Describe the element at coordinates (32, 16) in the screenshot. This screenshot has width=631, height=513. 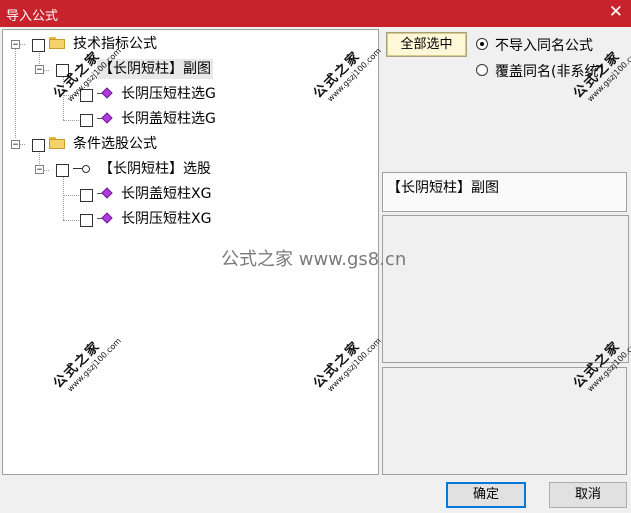
I see `window-title: 导入公式` at that location.